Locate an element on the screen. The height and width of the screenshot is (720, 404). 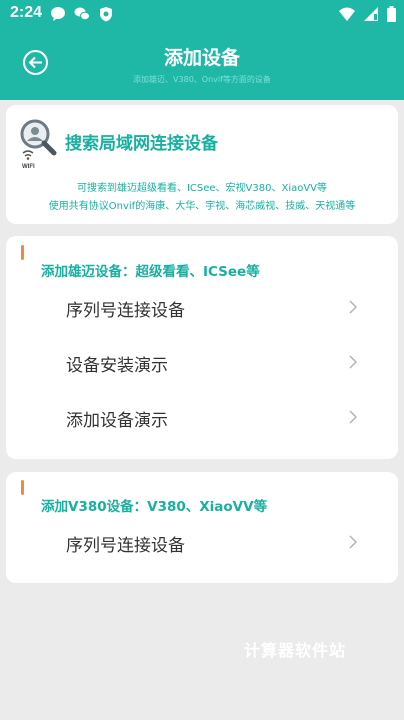
battery-icon is located at coordinates (391, 14).